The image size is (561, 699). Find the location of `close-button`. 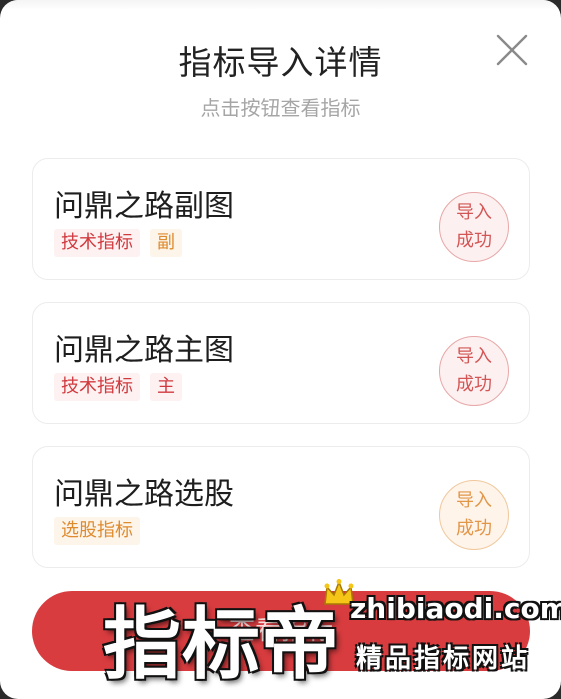

close-button is located at coordinates (512, 50).